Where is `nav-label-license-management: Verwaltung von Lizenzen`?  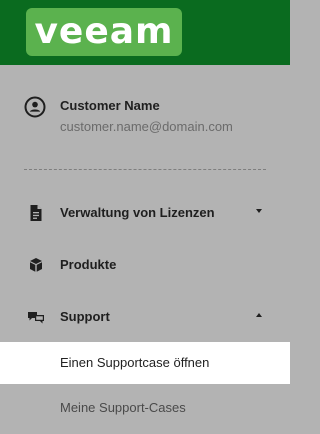
nav-label-license-management: Verwaltung von Lizenzen is located at coordinates (137, 212).